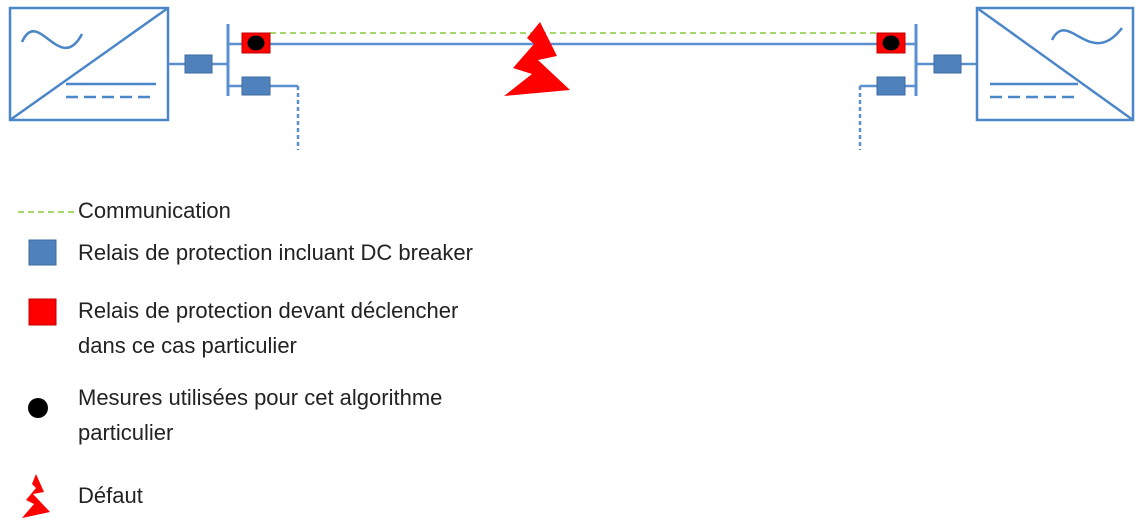  What do you see at coordinates (268, 310) in the screenshot?
I see `legend-relay-trip-label-line1: Relais de protection devant déclencher` at bounding box center [268, 310].